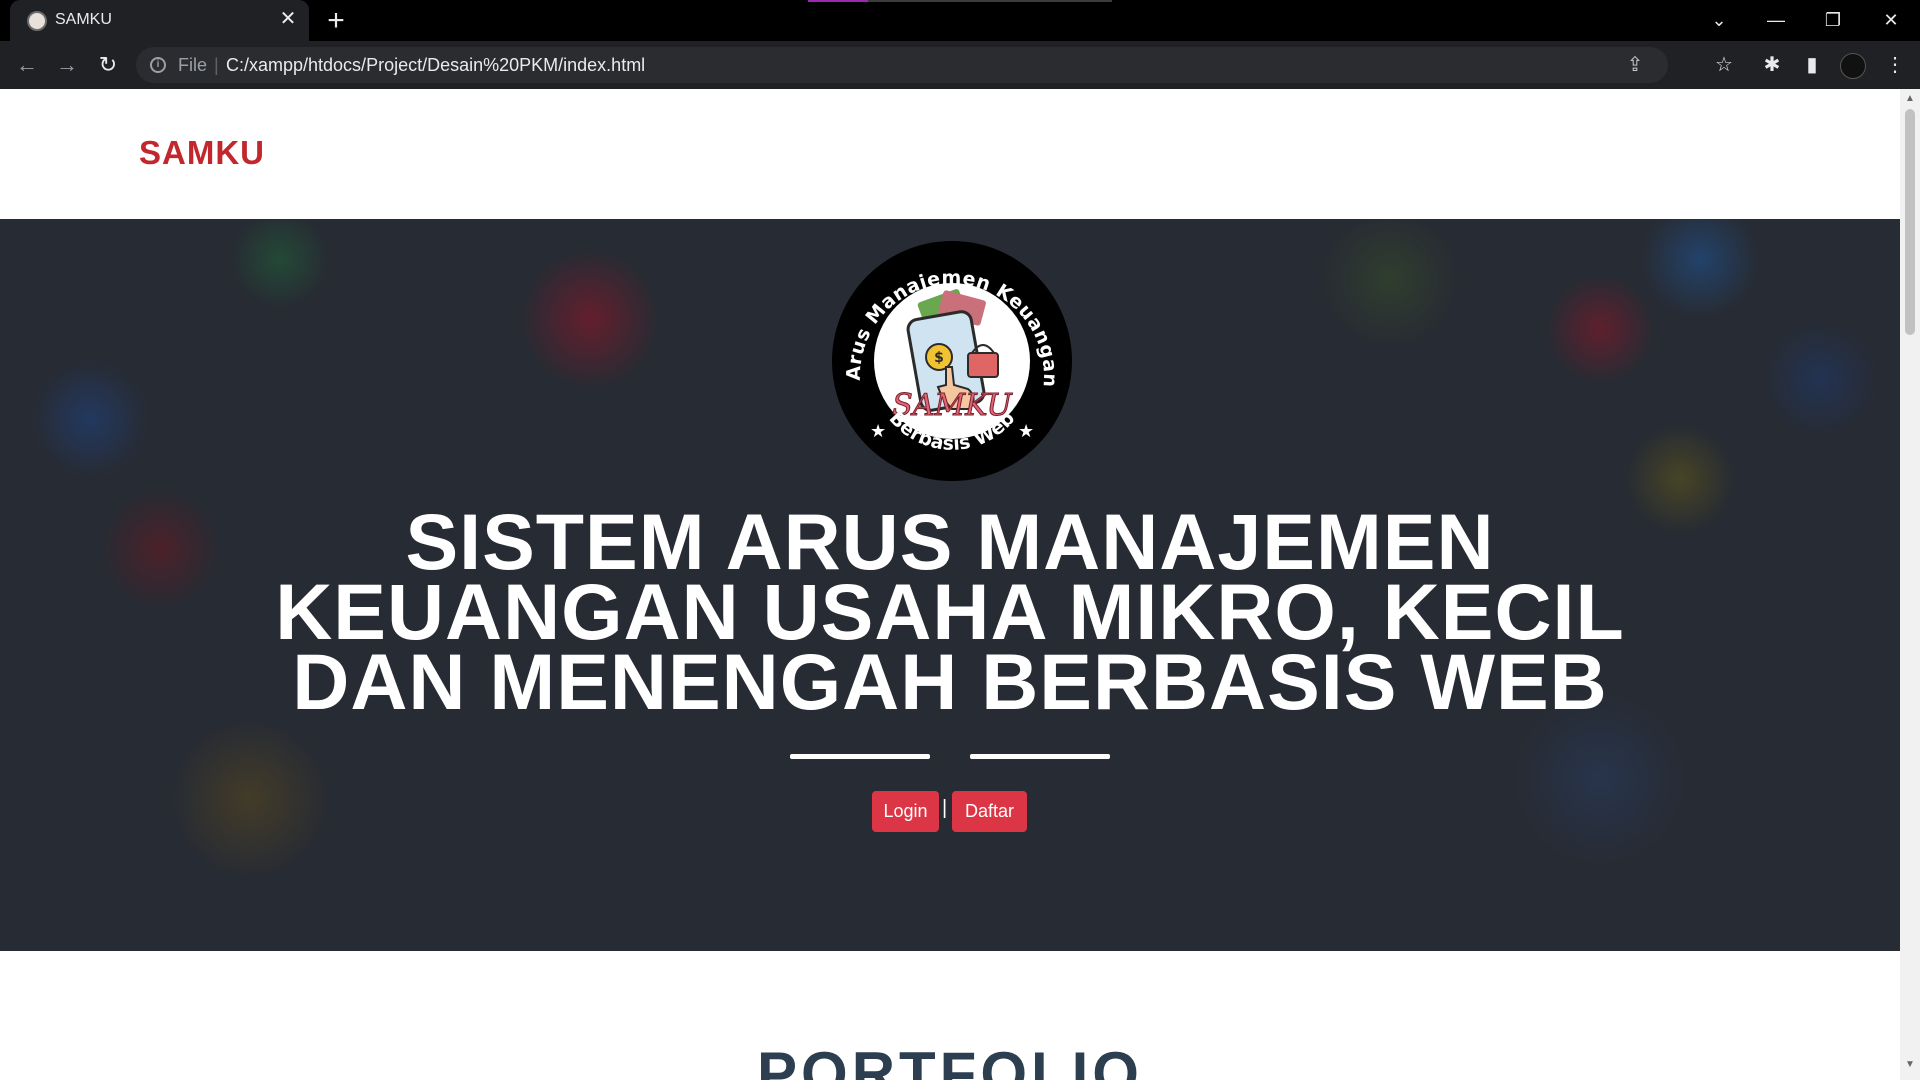 The image size is (1920, 1080). What do you see at coordinates (1891, 20) in the screenshot?
I see `close-window-icon: ✕` at bounding box center [1891, 20].